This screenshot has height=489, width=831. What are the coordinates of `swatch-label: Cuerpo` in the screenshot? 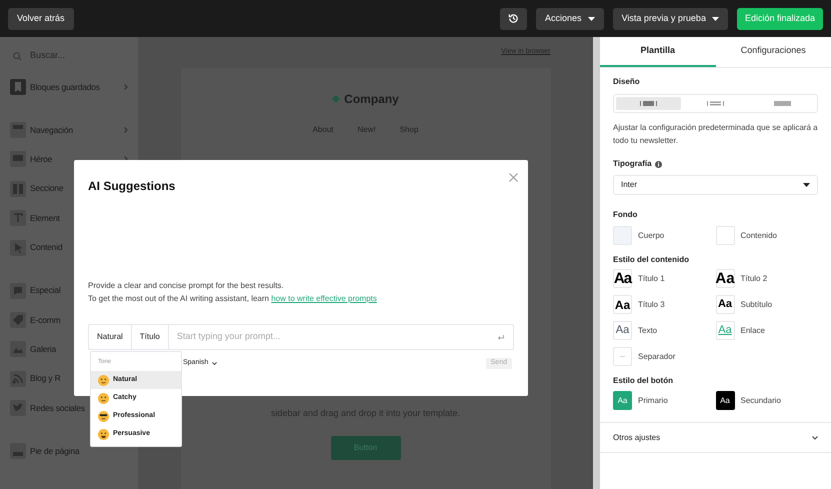 It's located at (651, 236).